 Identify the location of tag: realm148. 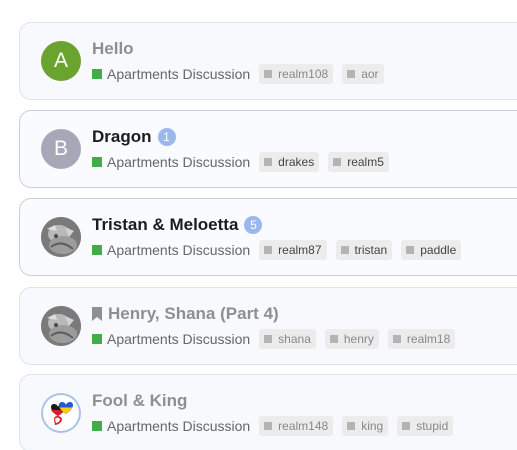
(296, 426).